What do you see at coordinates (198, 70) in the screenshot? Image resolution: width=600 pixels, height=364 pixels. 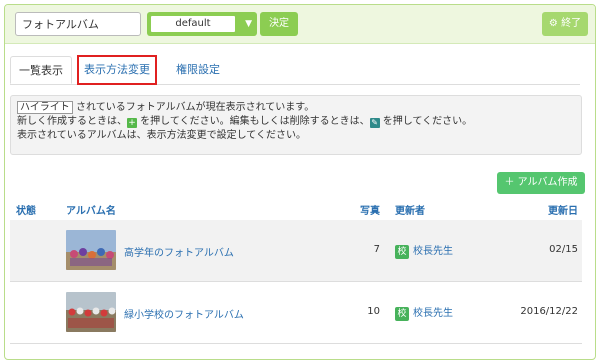 I see `tab-permissions: 権限設定` at bounding box center [198, 70].